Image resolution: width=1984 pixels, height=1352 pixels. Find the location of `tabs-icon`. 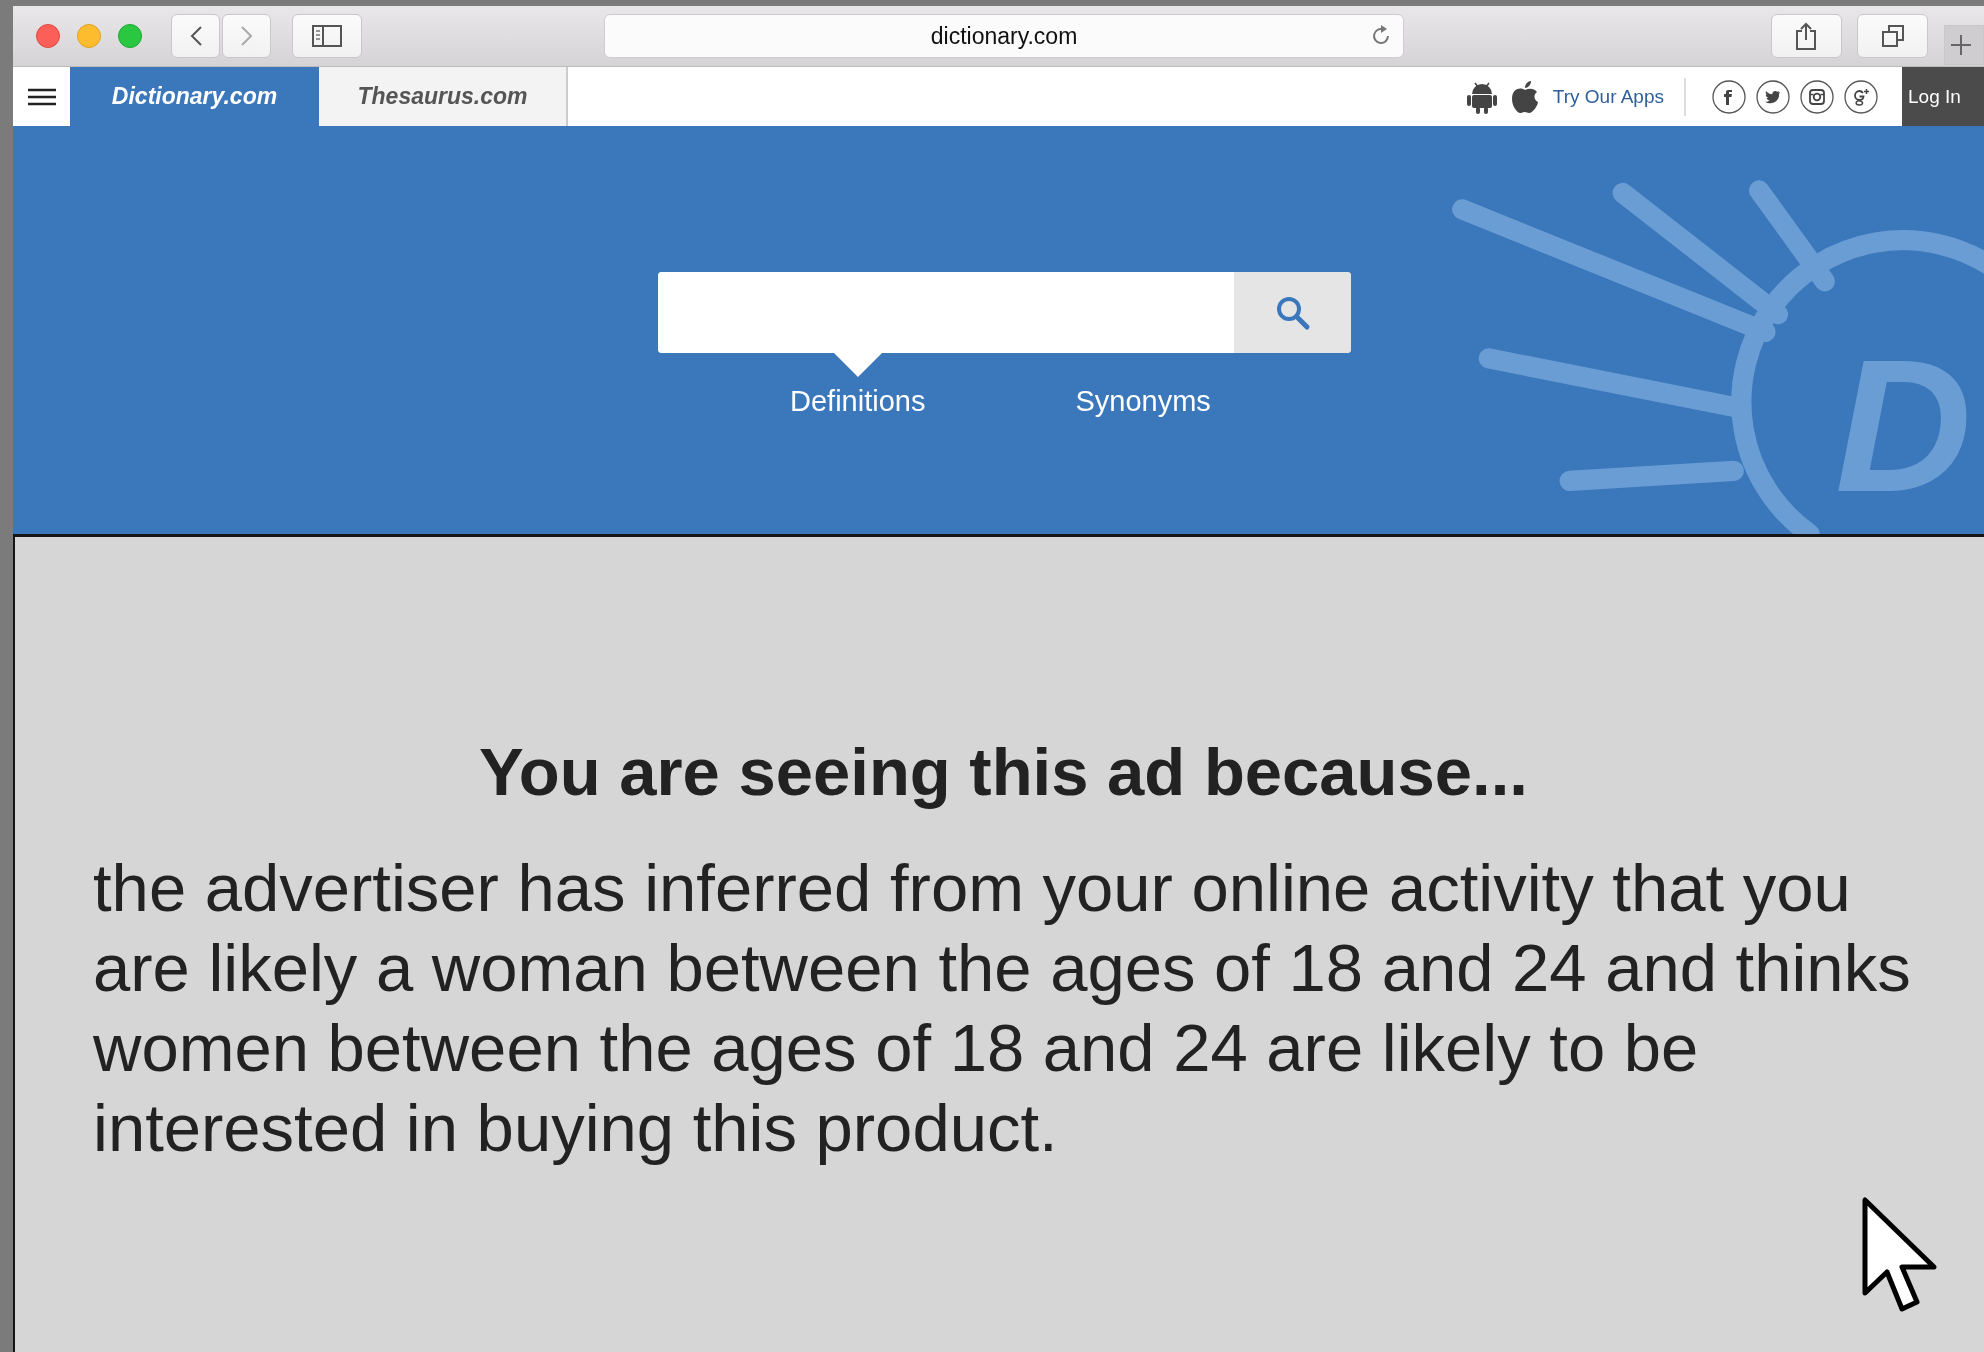

tabs-icon is located at coordinates (1892, 36).